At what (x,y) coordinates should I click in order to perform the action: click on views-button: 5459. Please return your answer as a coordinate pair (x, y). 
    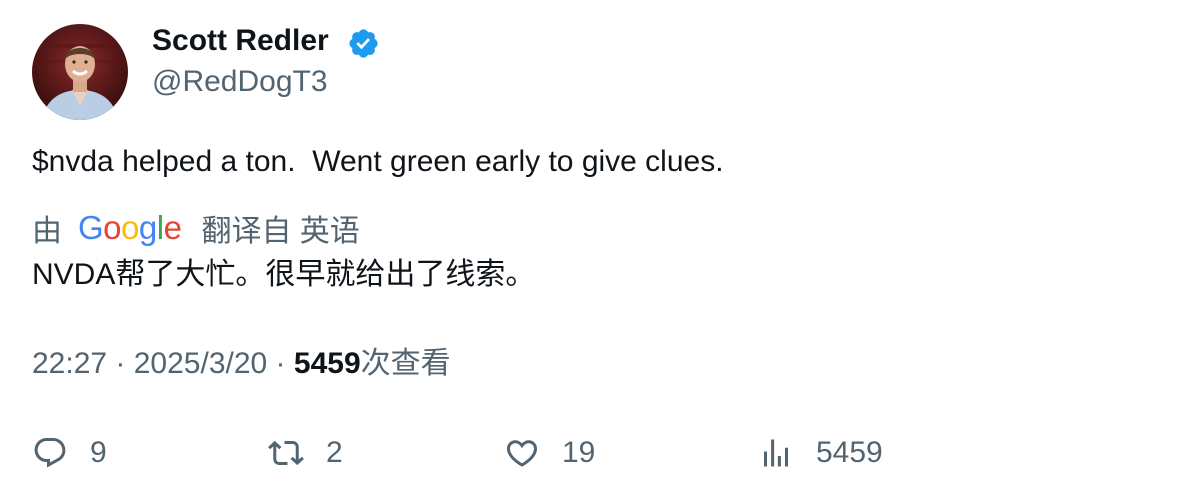
    Looking at the image, I should click on (820, 453).